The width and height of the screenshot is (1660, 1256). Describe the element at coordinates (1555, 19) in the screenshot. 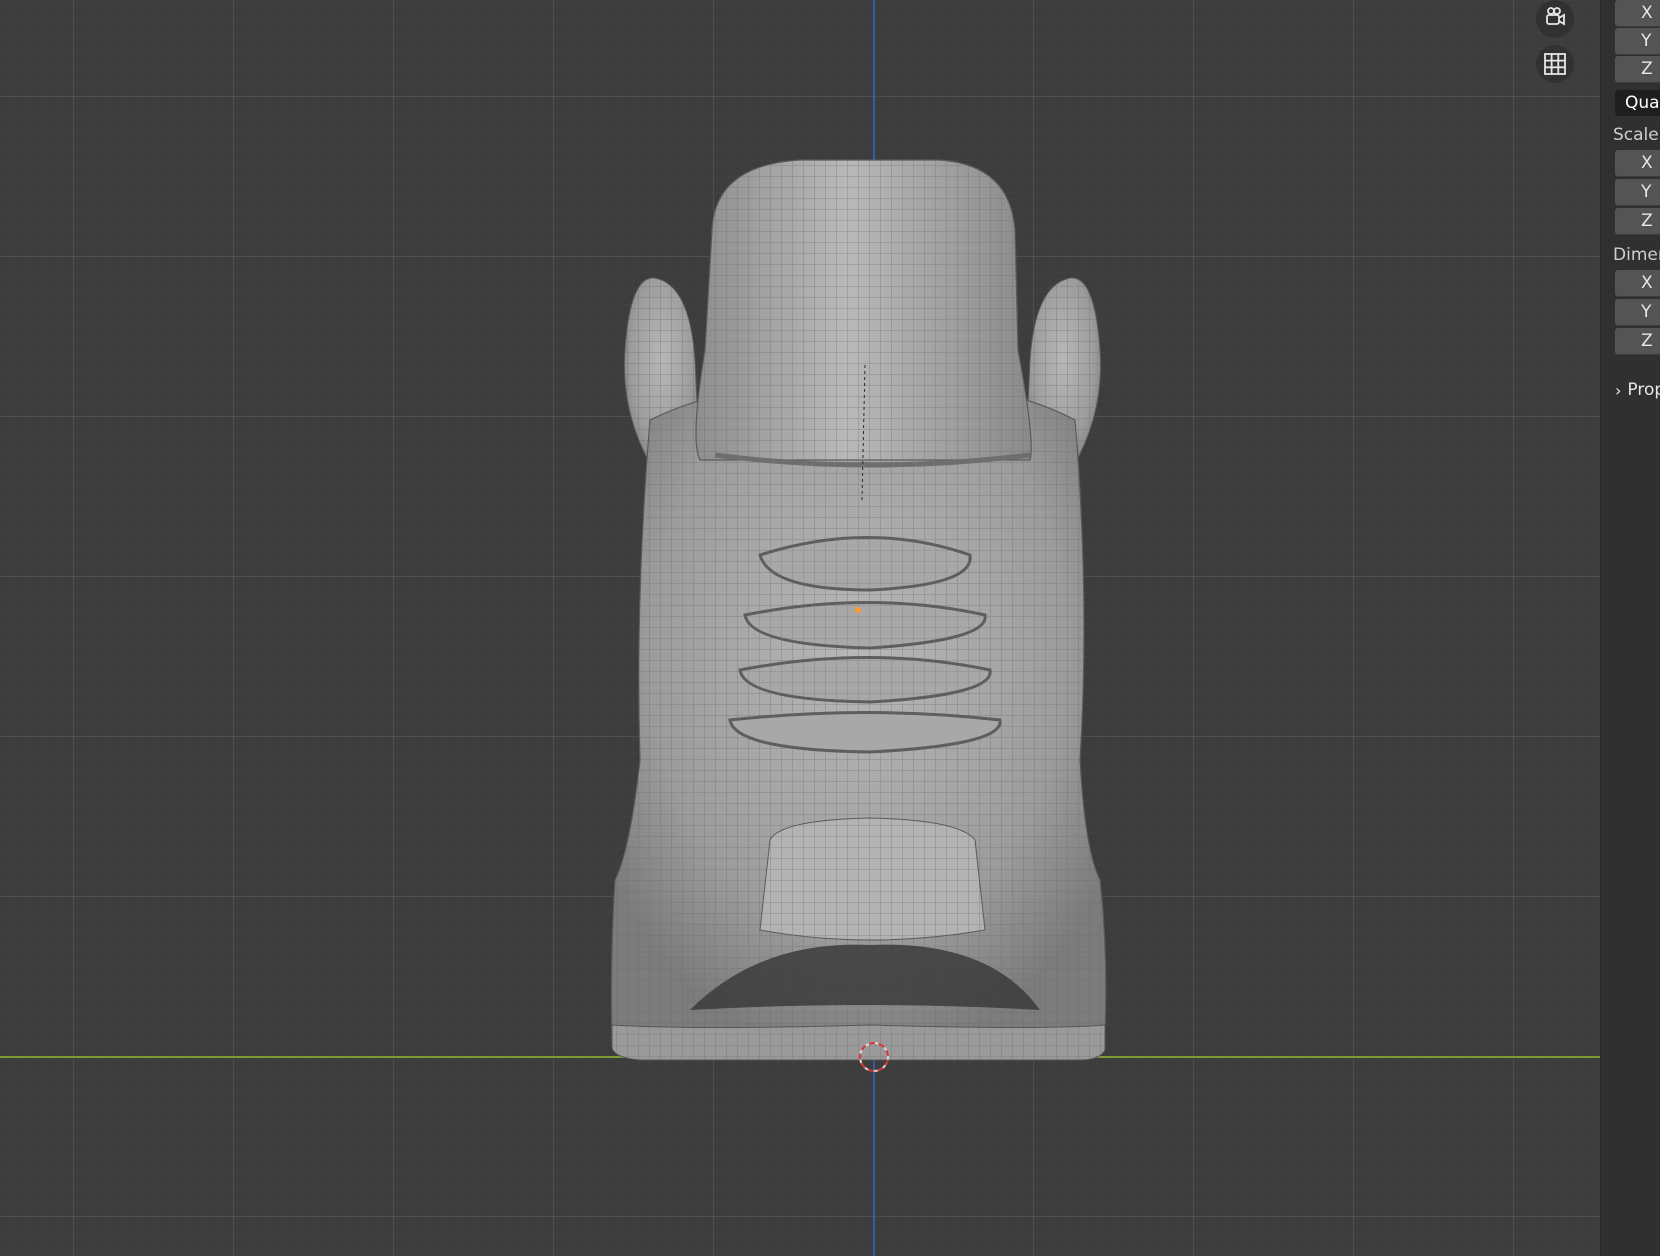

I see `camera-rotate-icon` at that location.